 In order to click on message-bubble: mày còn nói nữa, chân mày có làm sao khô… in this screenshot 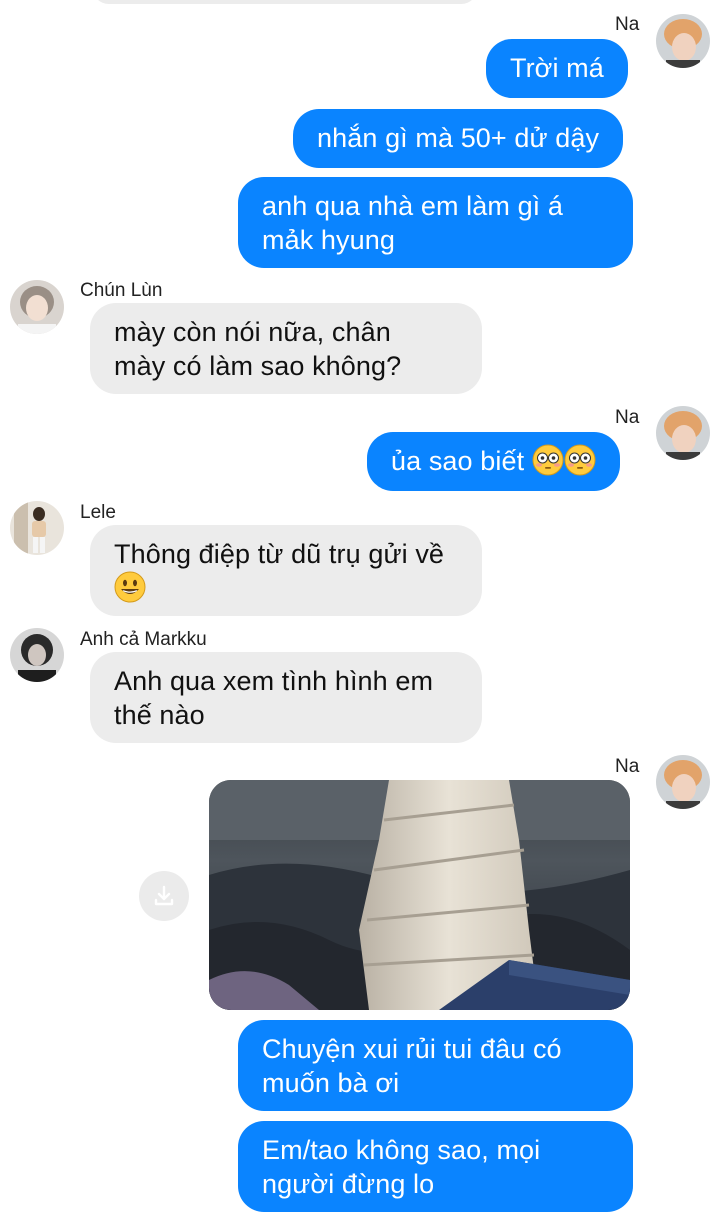, I will do `click(286, 348)`.